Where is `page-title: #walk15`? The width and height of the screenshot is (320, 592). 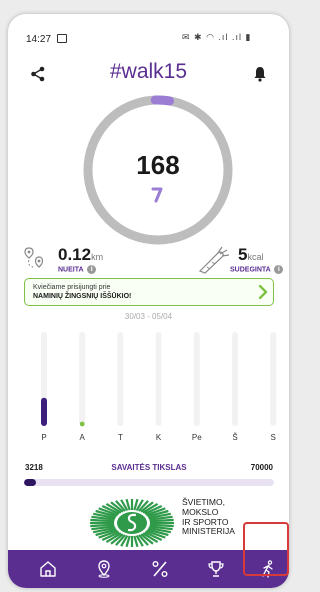 page-title: #walk15 is located at coordinates (148, 71).